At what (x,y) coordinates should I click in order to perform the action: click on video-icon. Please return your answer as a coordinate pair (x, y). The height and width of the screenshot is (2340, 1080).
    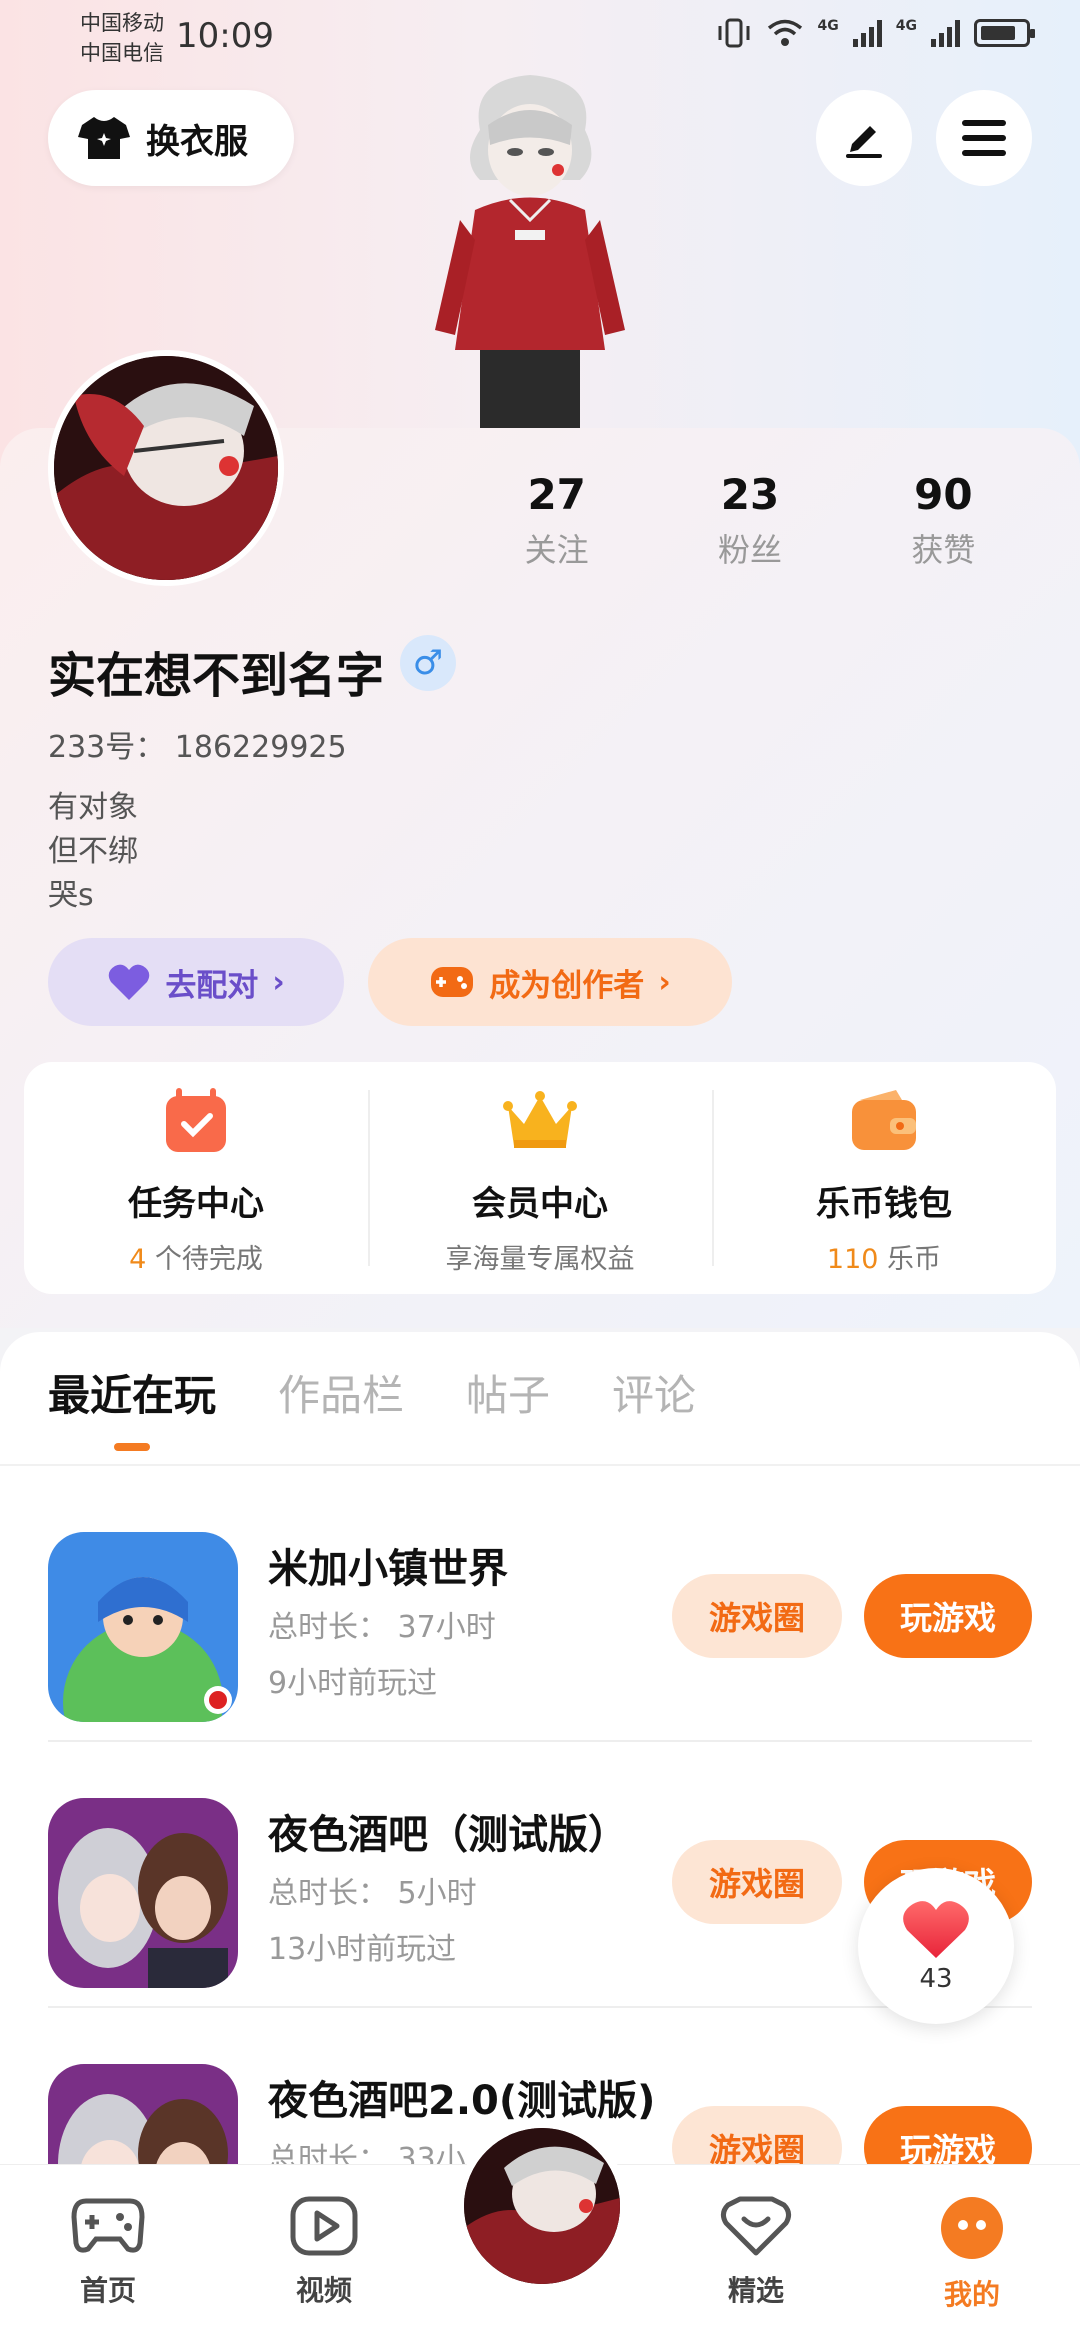
    Looking at the image, I should click on (324, 2226).